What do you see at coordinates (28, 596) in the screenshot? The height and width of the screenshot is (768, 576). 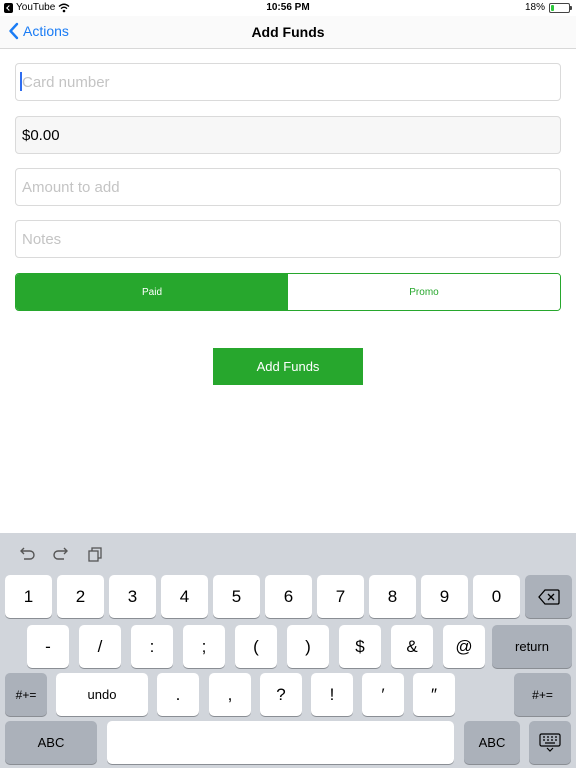 I see `key-1: 1` at bounding box center [28, 596].